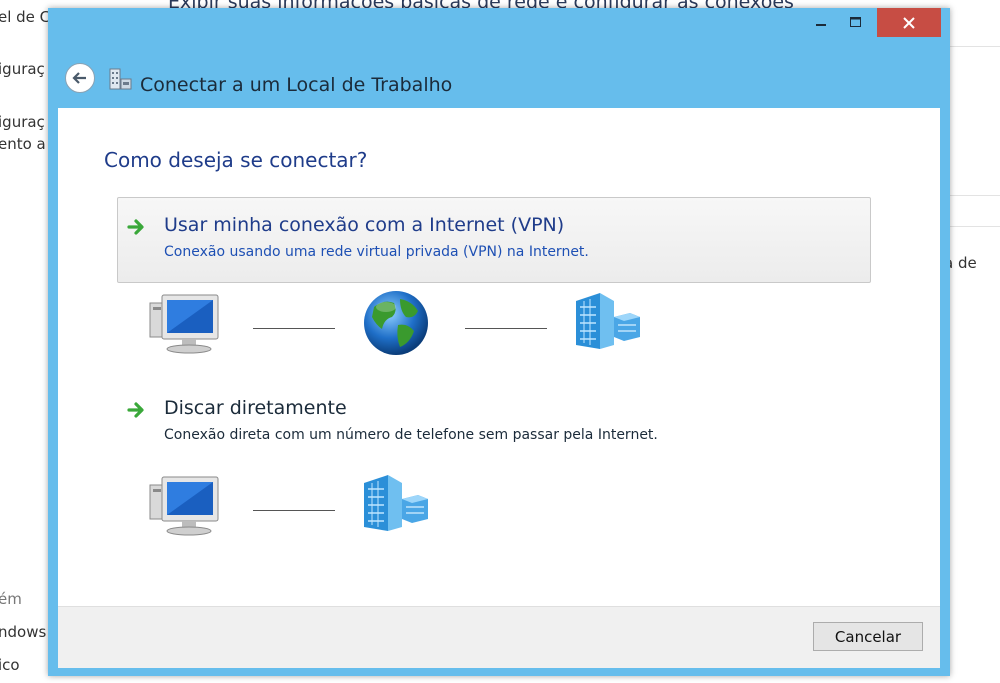  I want to click on background-bottom-heading: ém, so click(11, 599).